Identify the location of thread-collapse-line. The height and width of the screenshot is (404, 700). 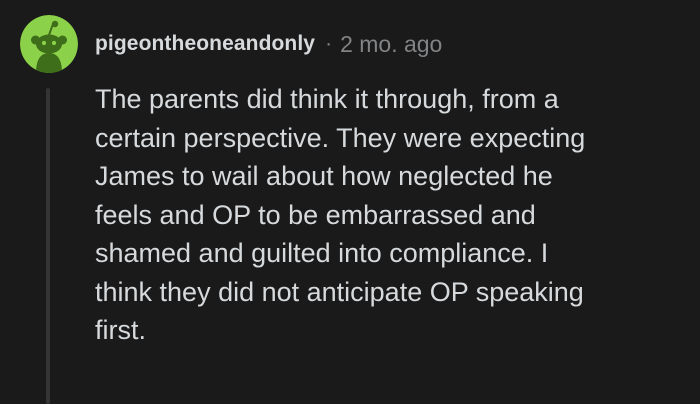
(48, 246).